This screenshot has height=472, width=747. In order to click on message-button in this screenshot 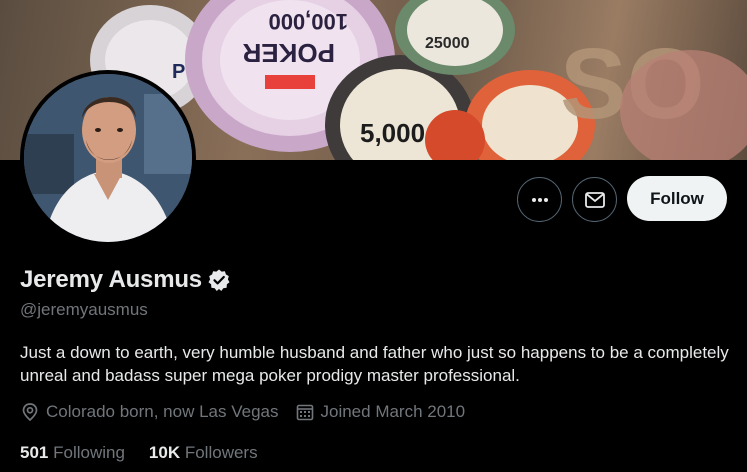, I will do `click(594, 199)`.